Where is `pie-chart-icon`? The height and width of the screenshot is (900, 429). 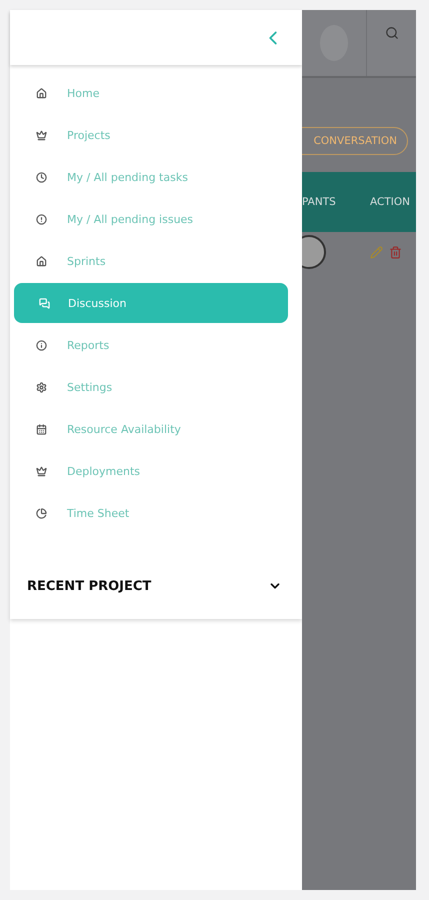
pie-chart-icon is located at coordinates (41, 513).